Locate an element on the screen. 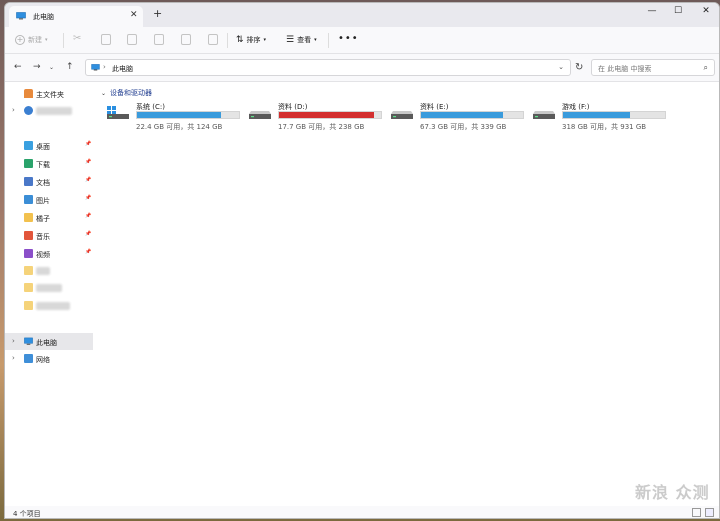 Image resolution: width=720 pixels, height=521 pixels. sidebar-item-home: 主文件夹 is located at coordinates (49, 93).